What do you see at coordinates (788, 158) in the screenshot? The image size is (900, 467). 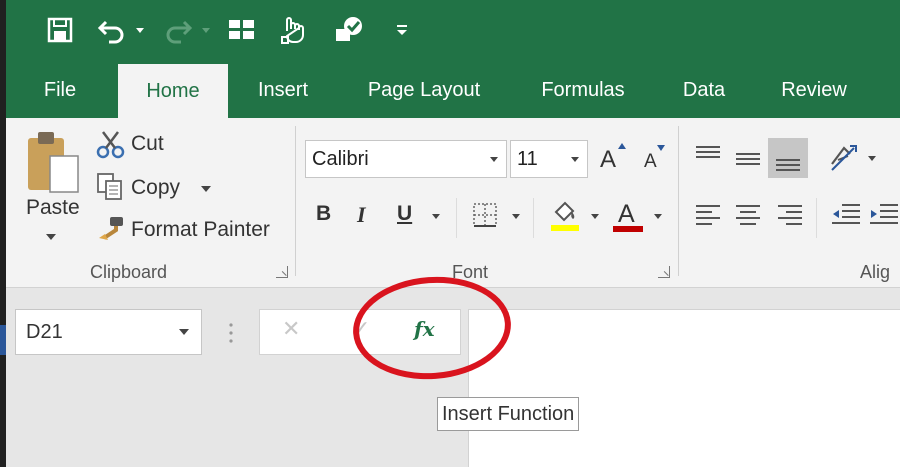 I see `bottom-align-button` at bounding box center [788, 158].